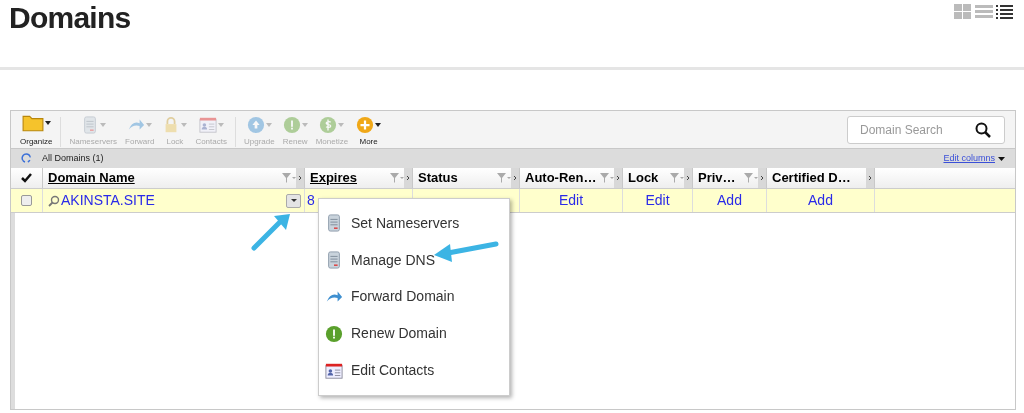 Image resolution: width=1024 pixels, height=413 pixels. I want to click on column-header: Domain Name, so click(89, 178).